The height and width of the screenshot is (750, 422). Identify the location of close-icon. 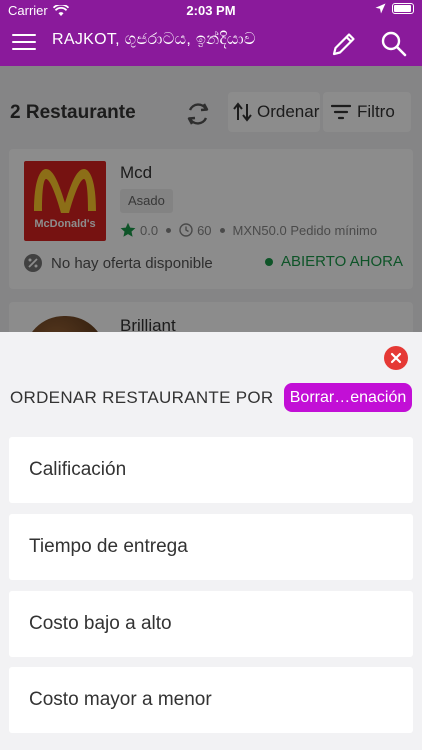
(396, 358).